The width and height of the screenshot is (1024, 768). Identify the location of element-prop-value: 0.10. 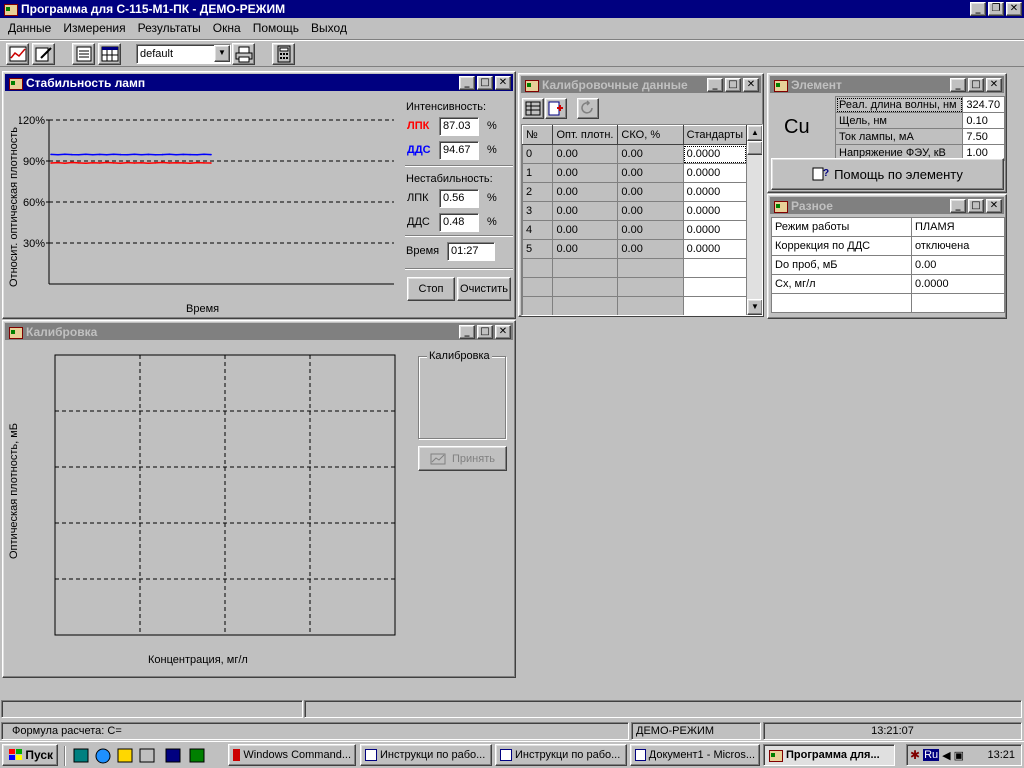
(983, 120).